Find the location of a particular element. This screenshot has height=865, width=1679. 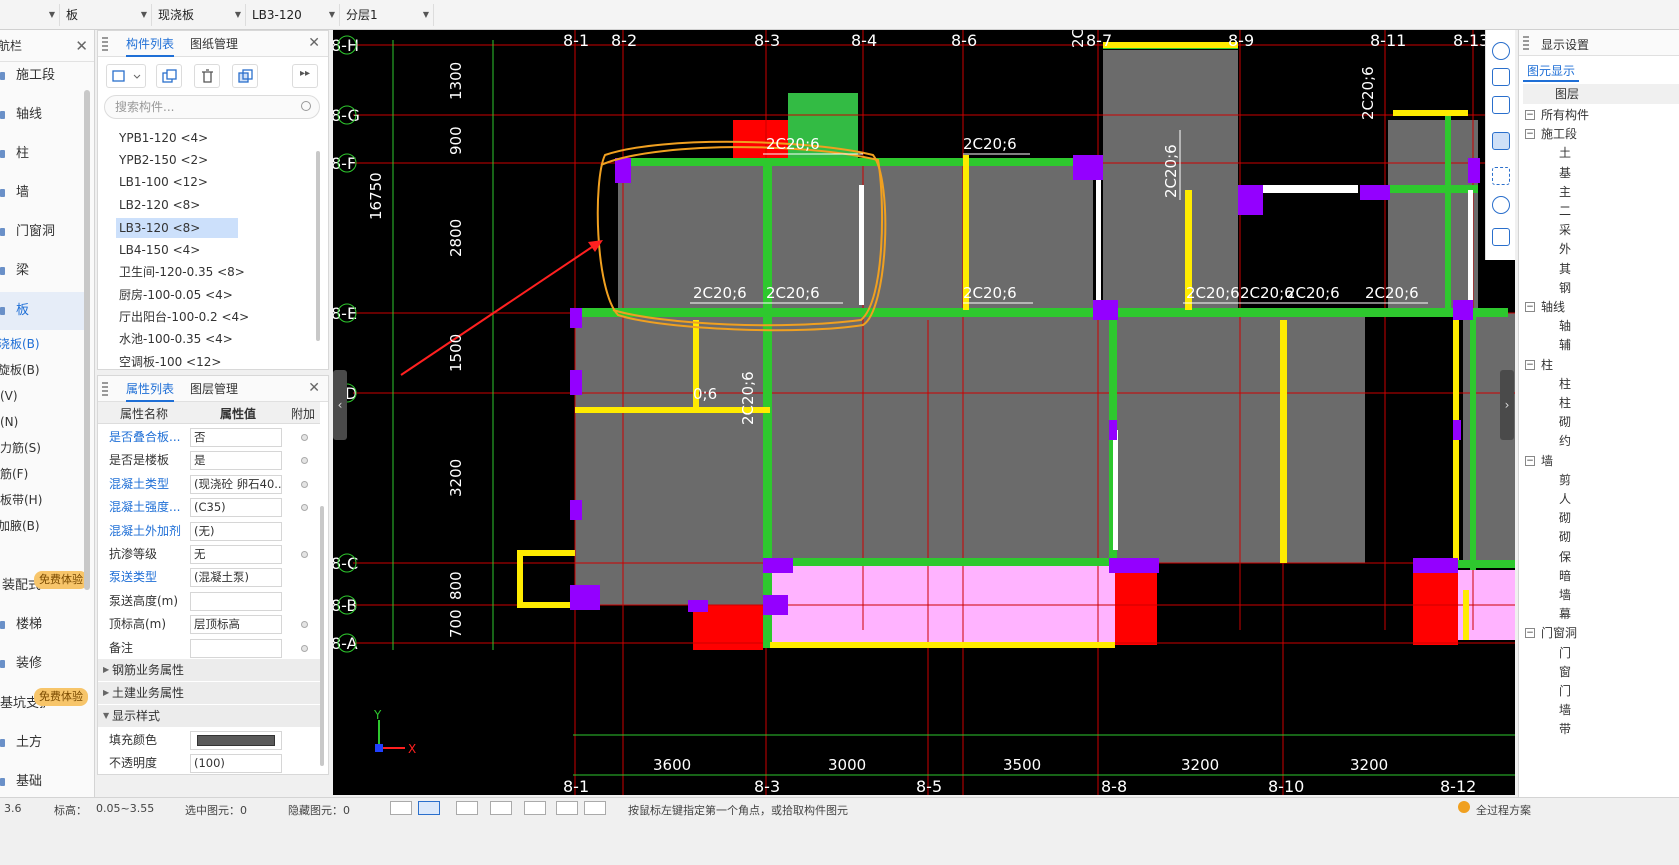

select-mode-button is located at coordinates (401, 808).